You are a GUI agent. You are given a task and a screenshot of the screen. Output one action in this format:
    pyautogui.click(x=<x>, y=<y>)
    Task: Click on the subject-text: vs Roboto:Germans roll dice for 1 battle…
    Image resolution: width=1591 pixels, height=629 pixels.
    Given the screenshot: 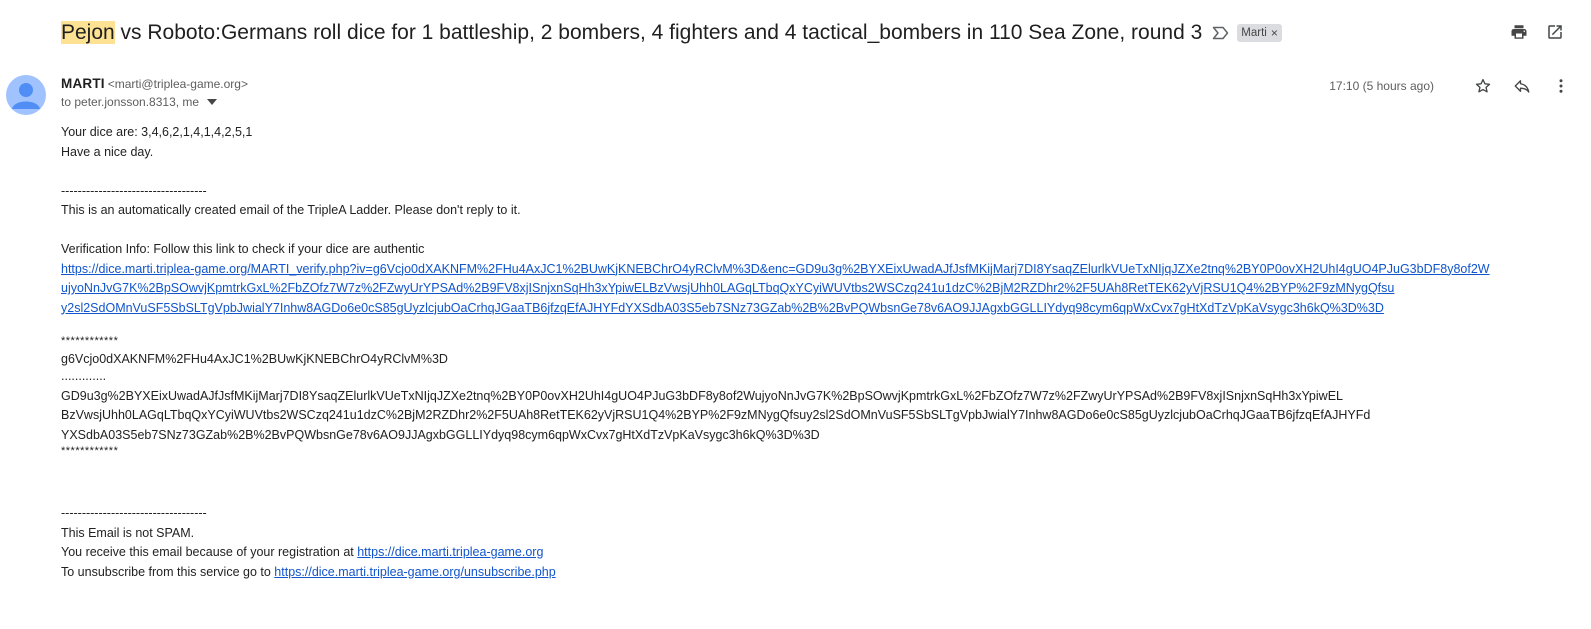 What is the action you would take?
    pyautogui.click(x=658, y=32)
    